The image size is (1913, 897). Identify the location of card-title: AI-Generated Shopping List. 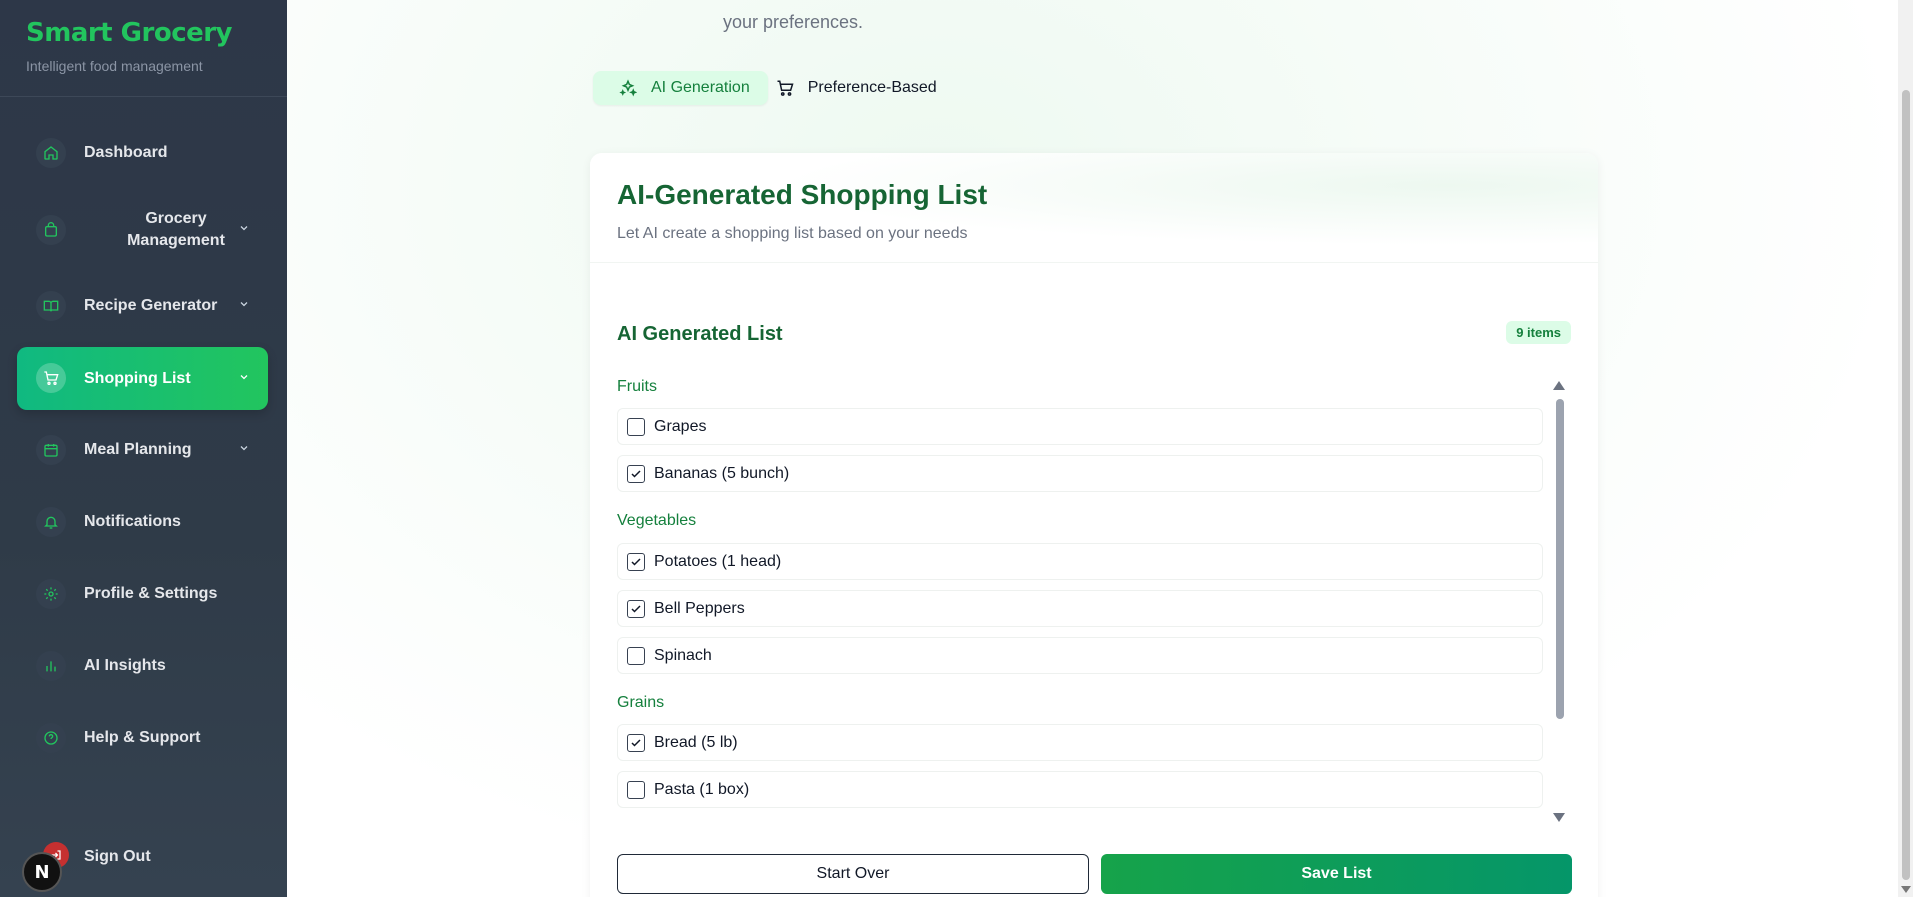
(802, 194).